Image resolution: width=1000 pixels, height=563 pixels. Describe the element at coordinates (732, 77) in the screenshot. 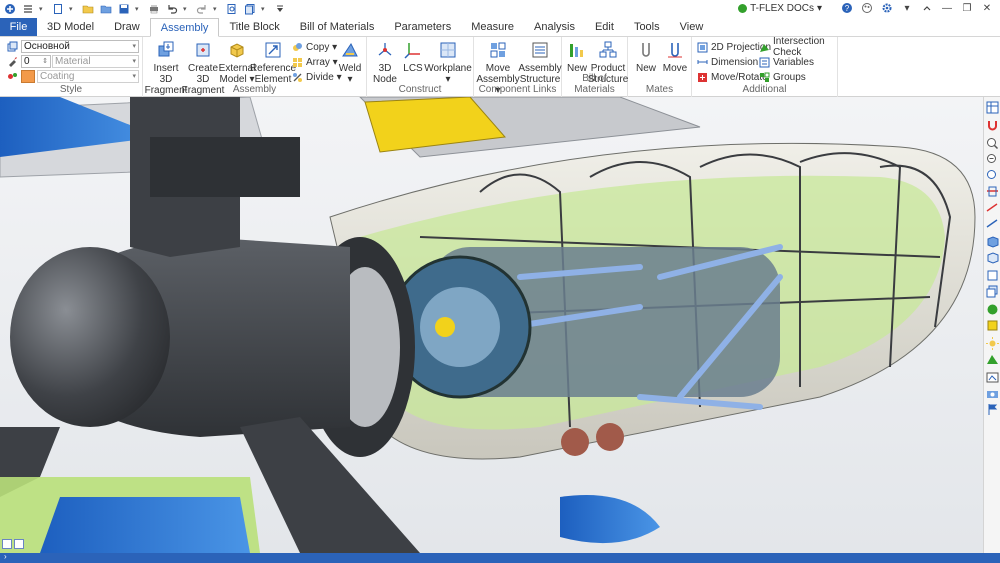

I see `move-rotate-button: Move/Rotate` at that location.